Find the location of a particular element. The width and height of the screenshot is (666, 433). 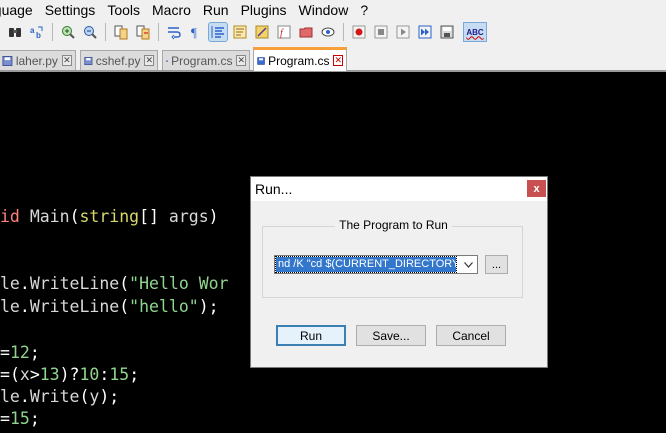

code-token: > is located at coordinates (34, 374).